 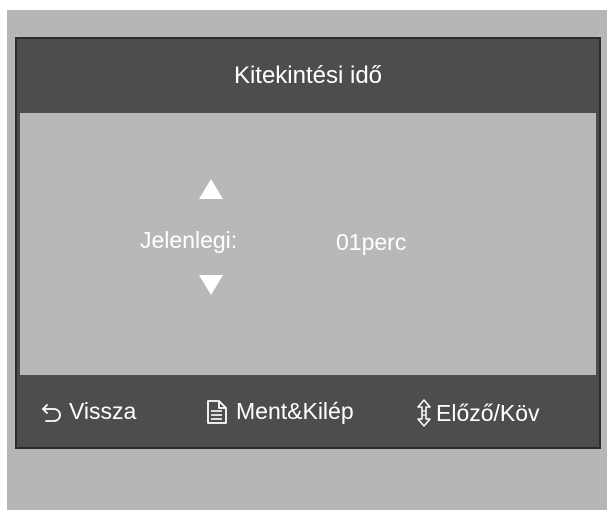 I want to click on triangle-up-icon, so click(x=211, y=189).